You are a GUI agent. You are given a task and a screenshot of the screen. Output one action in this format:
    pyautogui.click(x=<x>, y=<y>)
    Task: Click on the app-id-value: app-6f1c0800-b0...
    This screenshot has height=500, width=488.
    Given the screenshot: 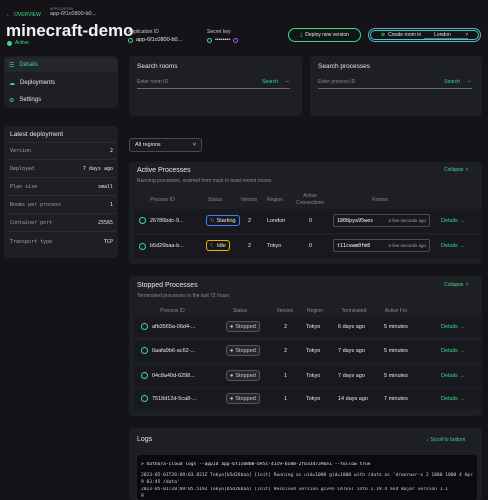 What is the action you would take?
    pyautogui.click(x=155, y=40)
    